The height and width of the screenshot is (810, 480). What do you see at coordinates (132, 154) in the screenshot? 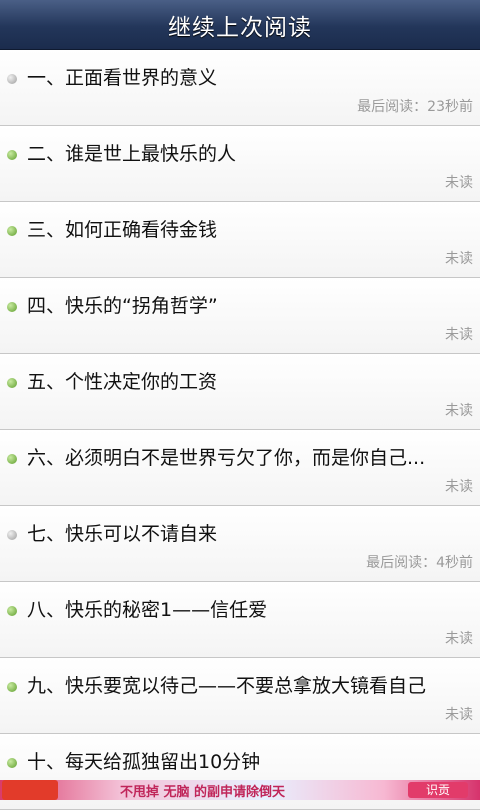
I see `chapter-title: 二、谁是世上最快乐的人` at bounding box center [132, 154].